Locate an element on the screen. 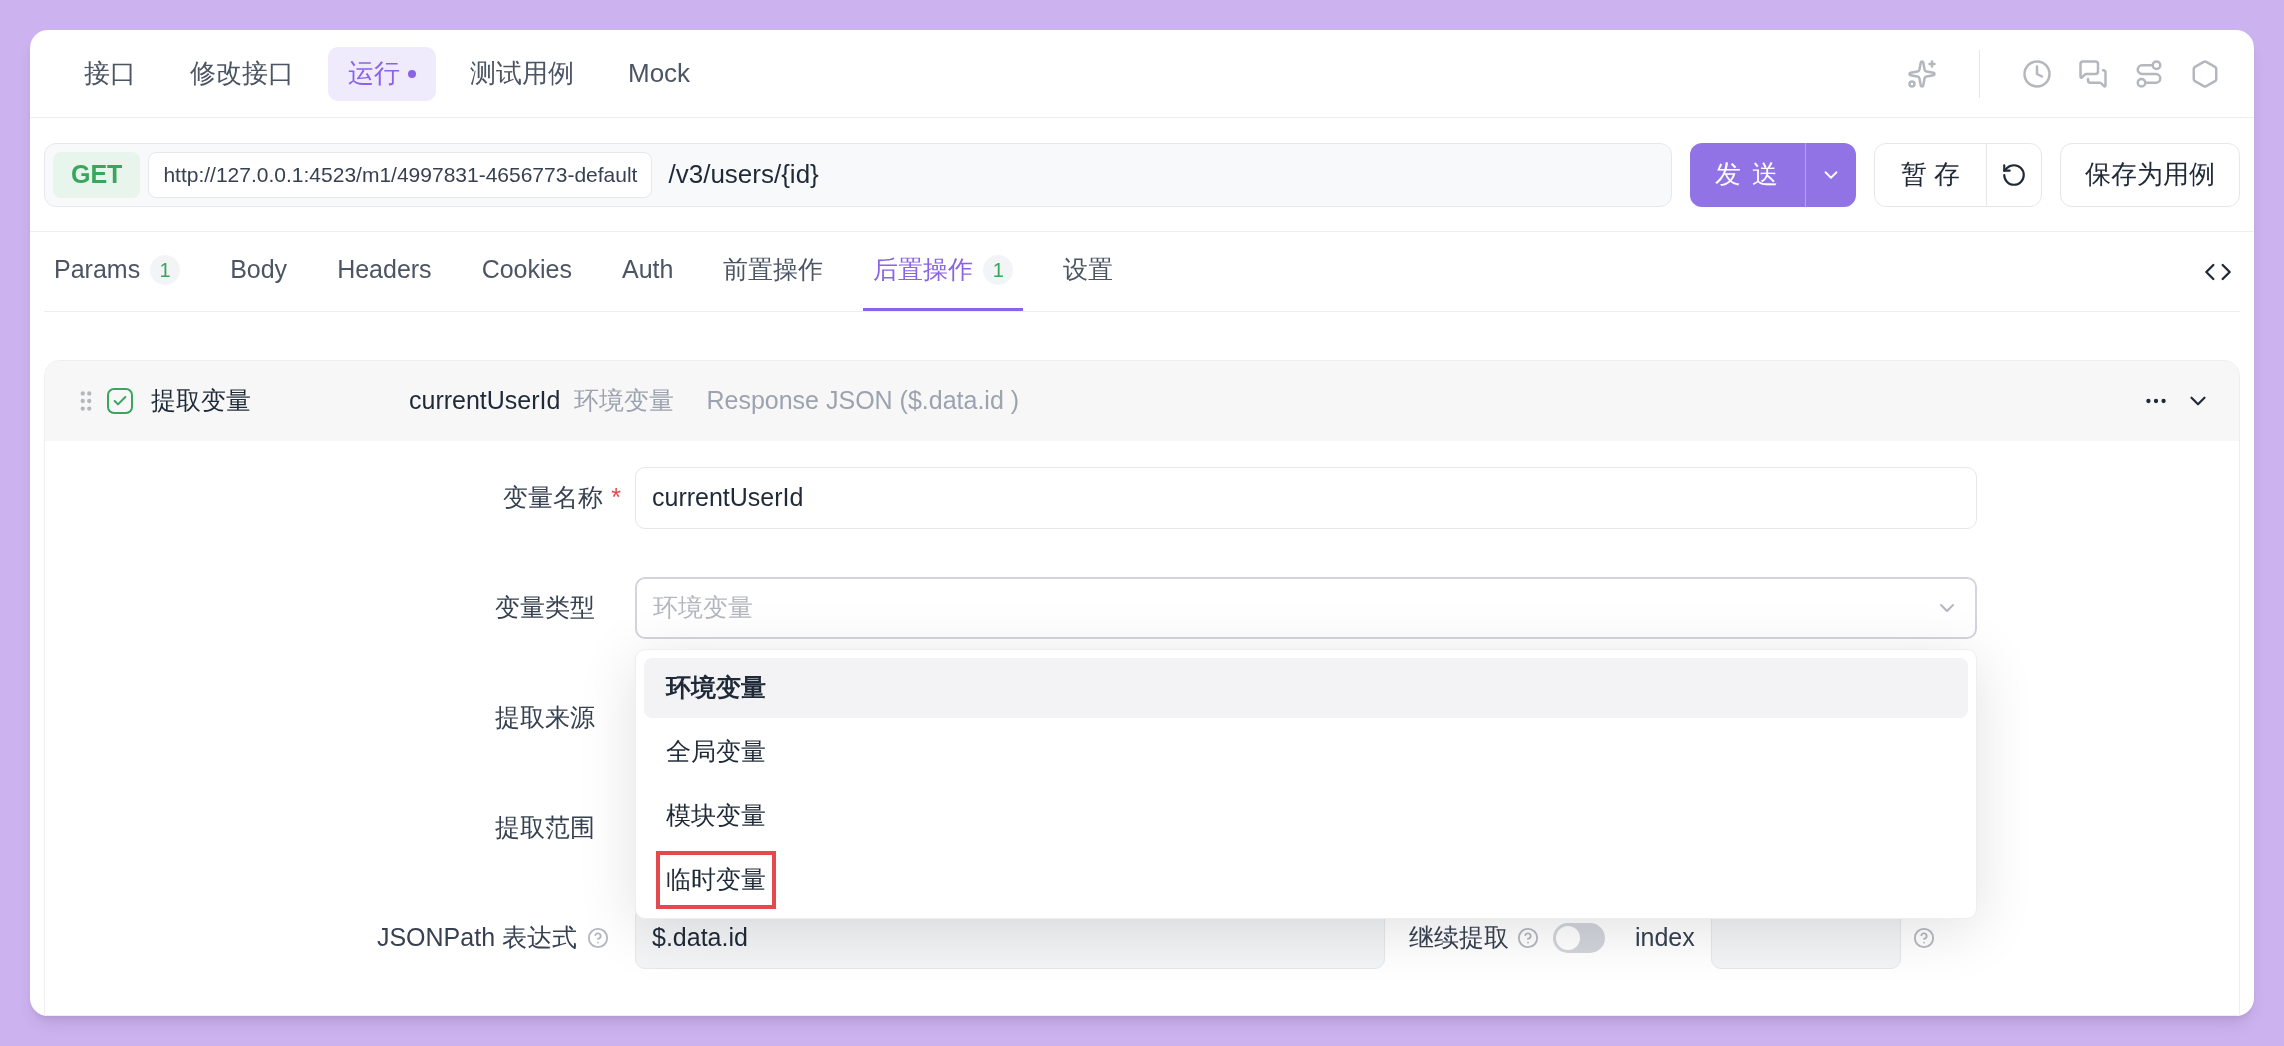 The image size is (2284, 1046). base-url: http://127.0.0.1:4523/m1/4997831-4656773-default is located at coordinates (400, 174).